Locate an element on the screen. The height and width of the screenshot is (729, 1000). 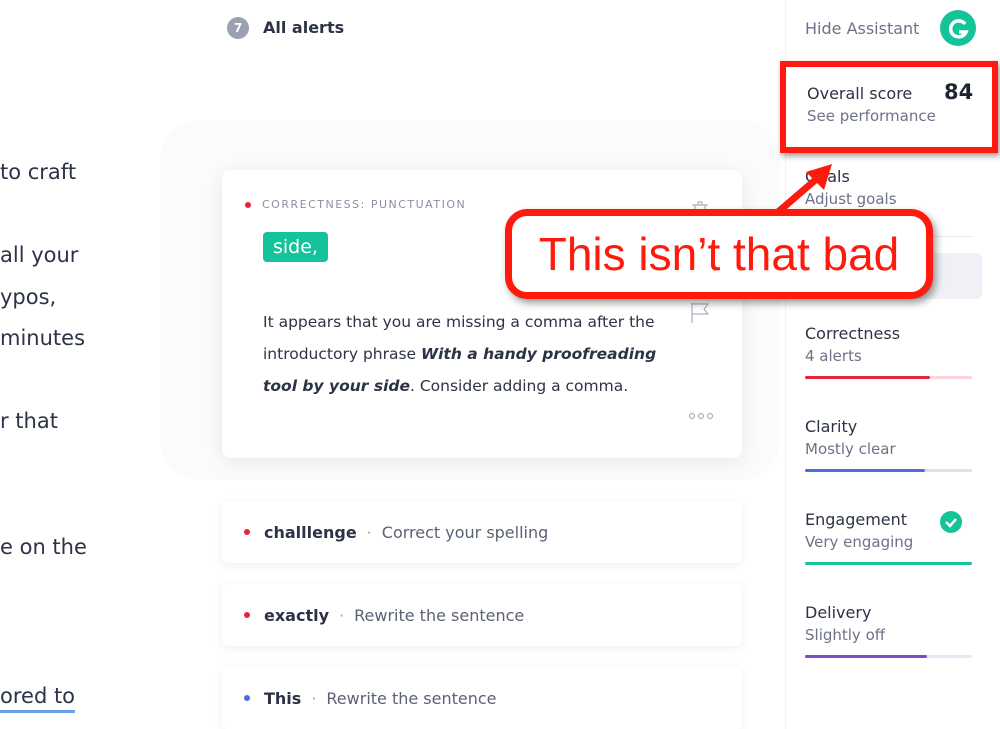
annotation-callout: This isn’t that bad is located at coordinates (719, 254).